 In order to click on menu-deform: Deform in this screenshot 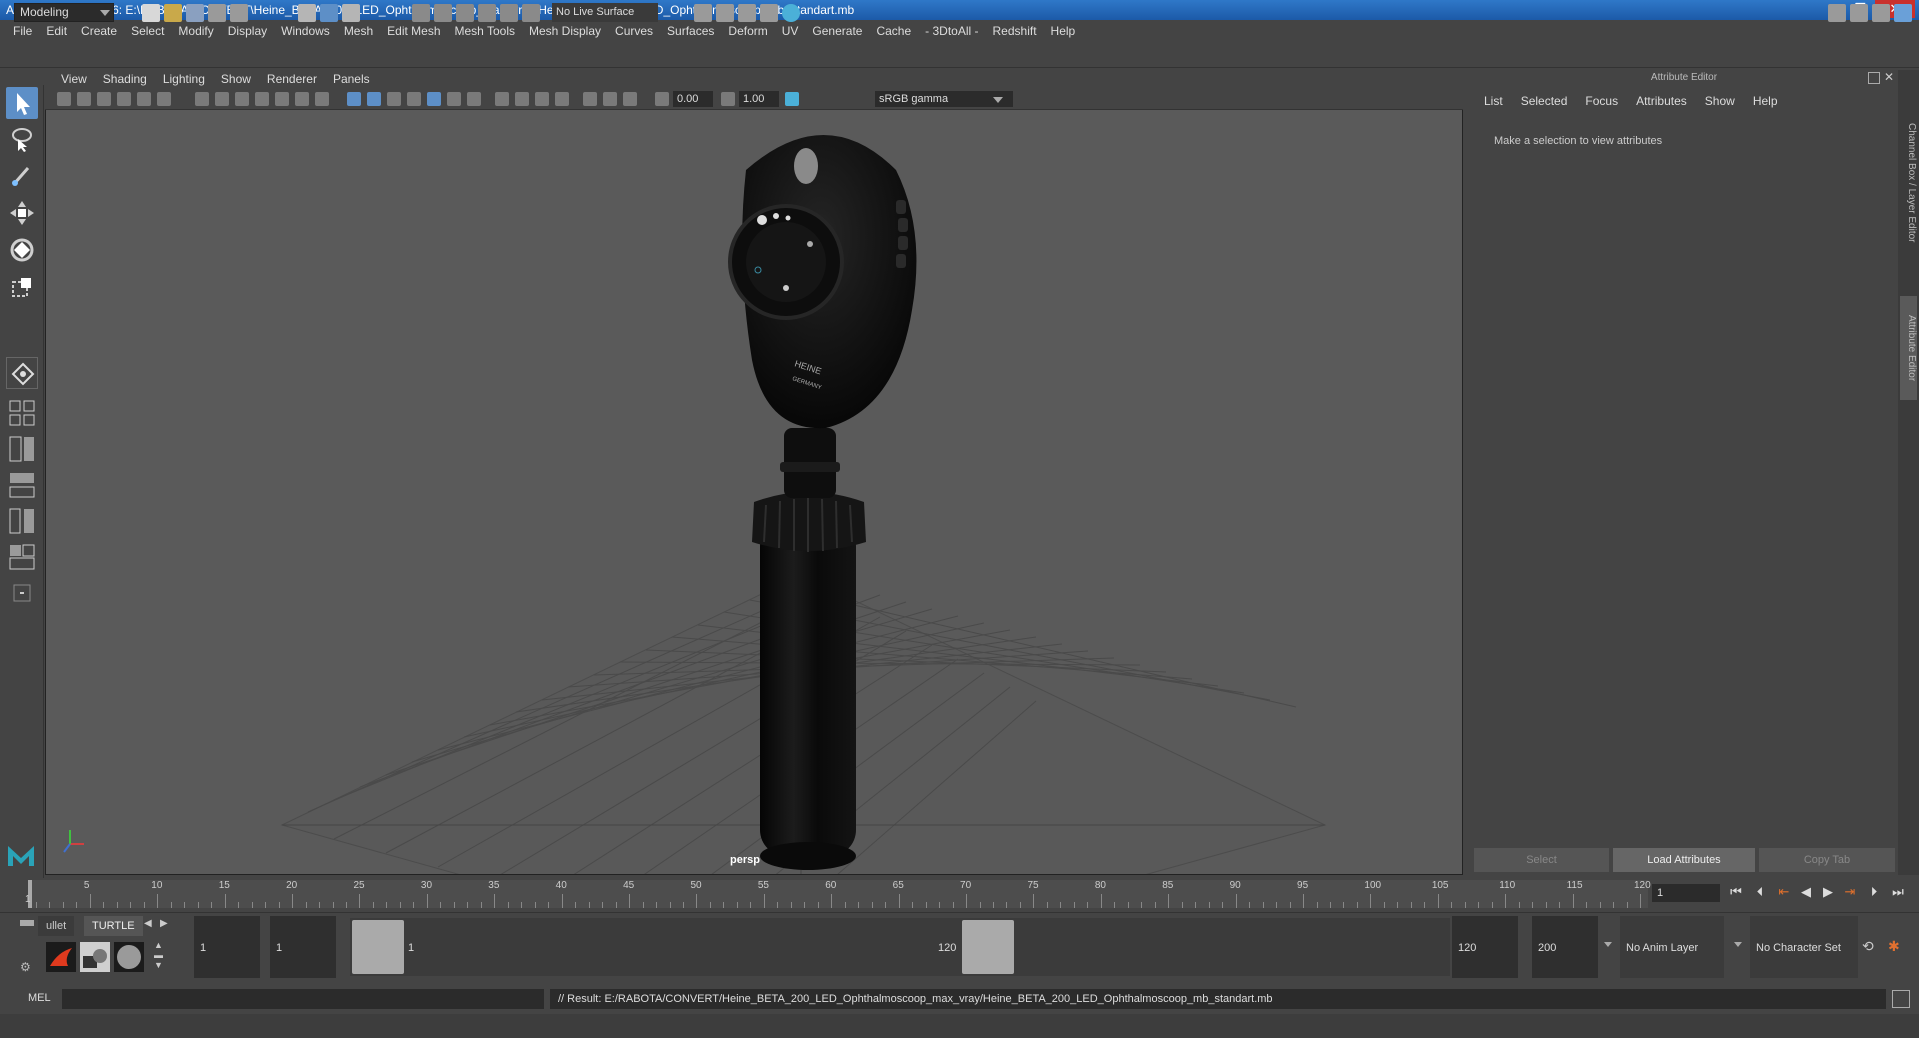, I will do `click(747, 31)`.